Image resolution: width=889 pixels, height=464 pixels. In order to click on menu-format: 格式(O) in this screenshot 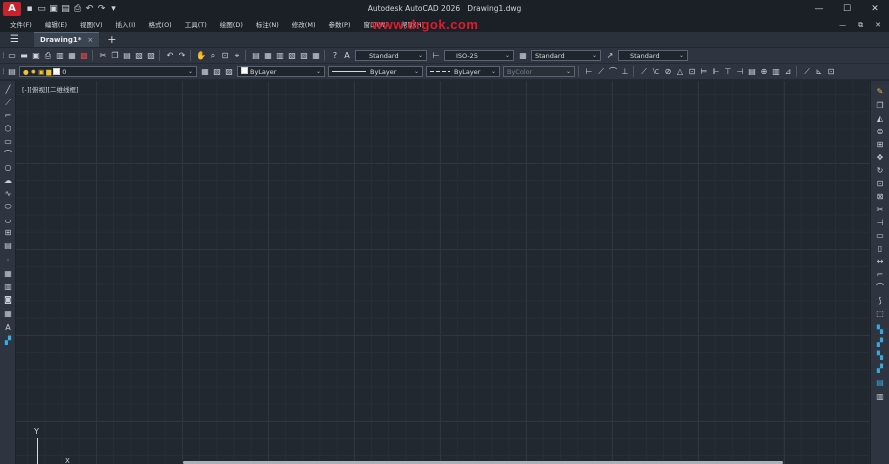, I will do `click(160, 25)`.